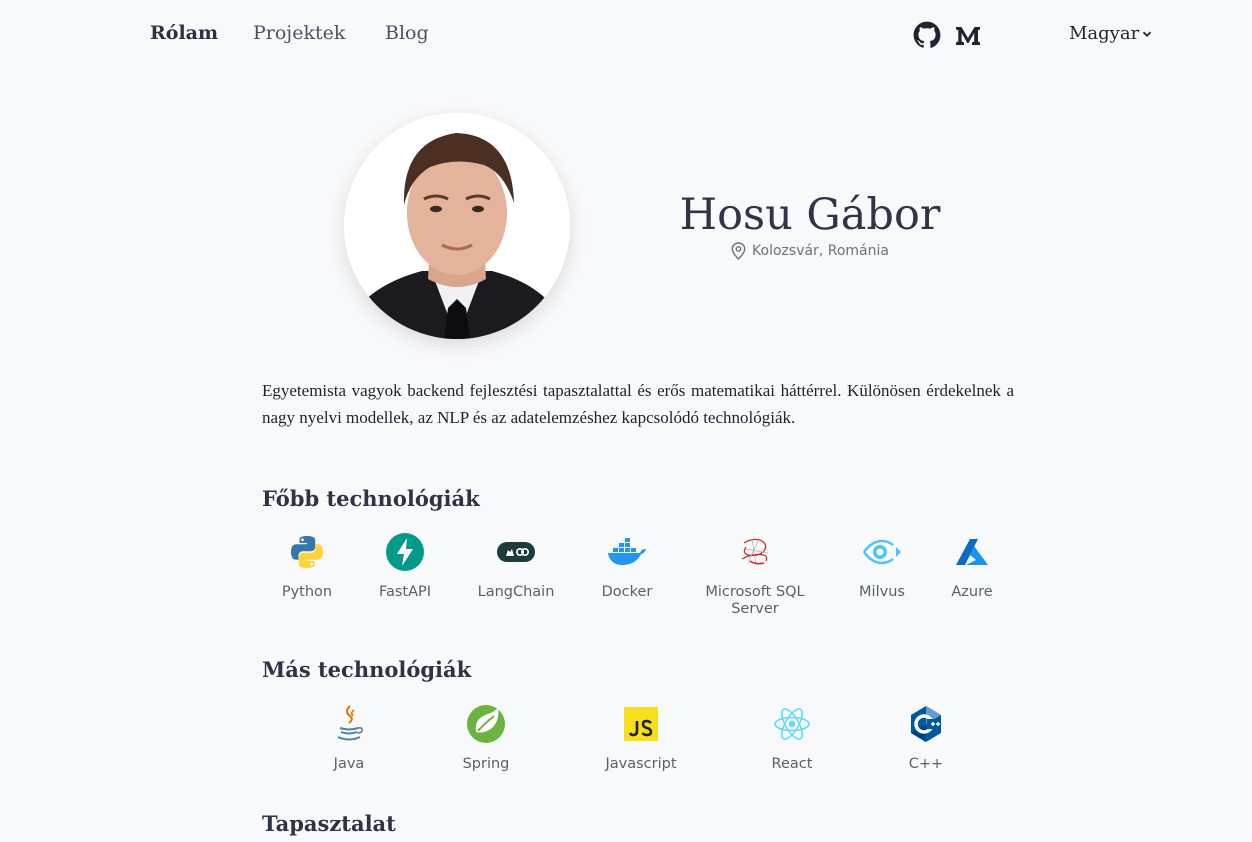 Image resolution: width=1252 pixels, height=842 pixels. What do you see at coordinates (792, 724) in the screenshot?
I see `react-icon` at bounding box center [792, 724].